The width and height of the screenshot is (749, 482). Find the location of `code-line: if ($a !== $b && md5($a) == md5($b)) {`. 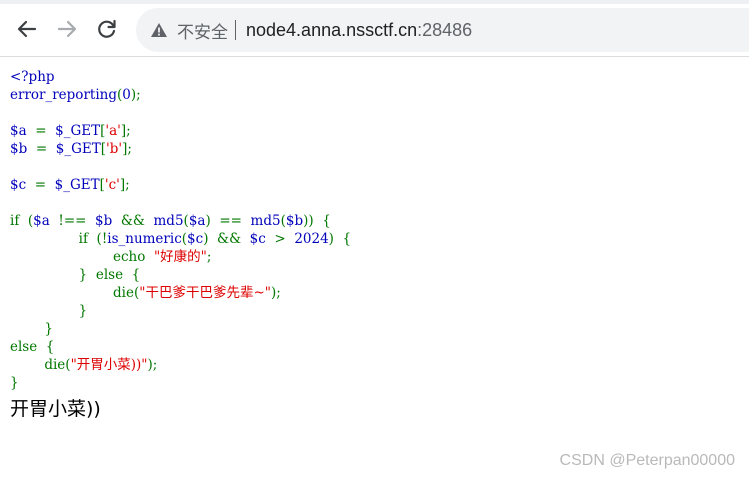

code-line: if ($a !== $b && md5($a) == md5($b)) { is located at coordinates (180, 221).